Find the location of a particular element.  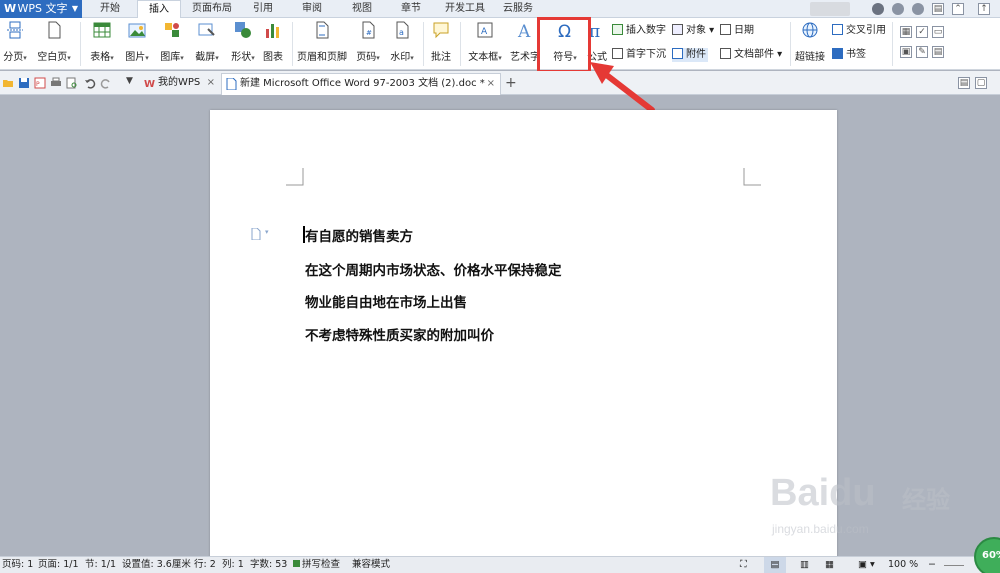

date-button: 日期 is located at coordinates (737, 31).